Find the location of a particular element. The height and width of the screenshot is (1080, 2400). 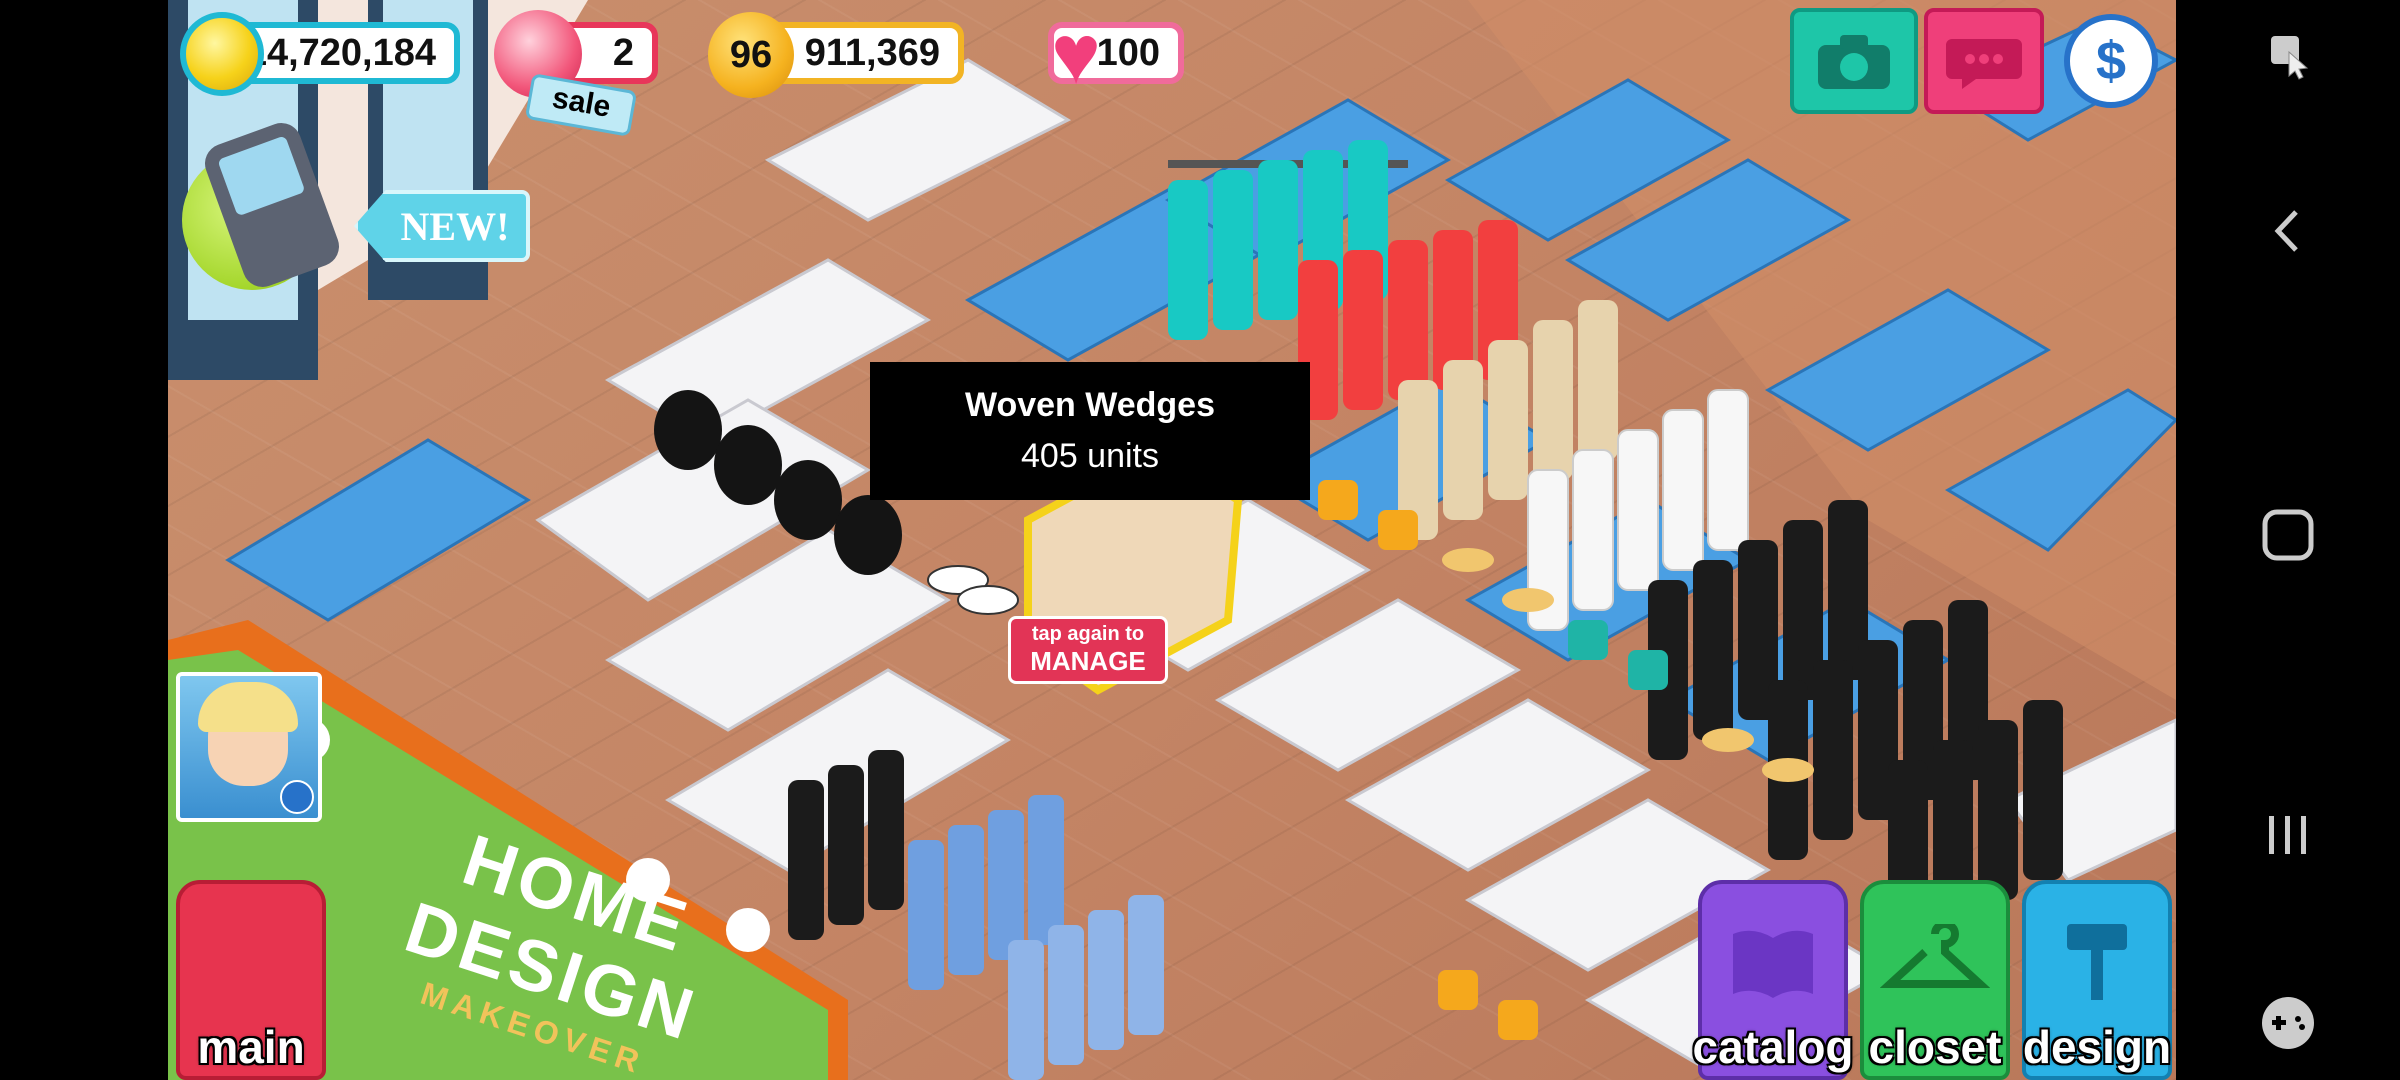

avatar-badge-icon is located at coordinates (297, 797).